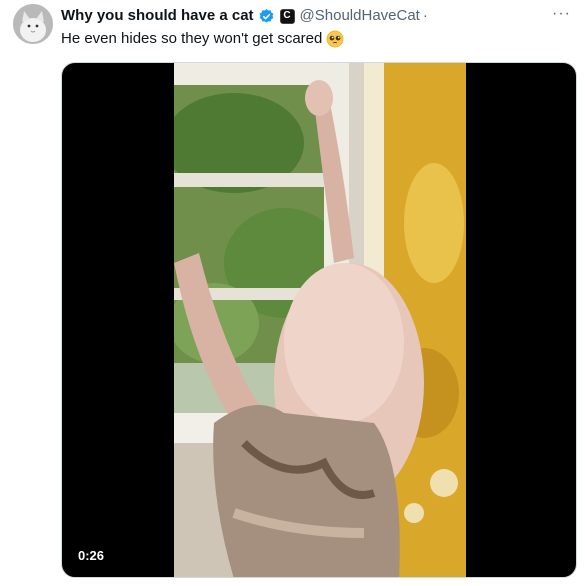 The image size is (585, 586). I want to click on tweet-text: He even hides so they won't get scared, so click(202, 39).